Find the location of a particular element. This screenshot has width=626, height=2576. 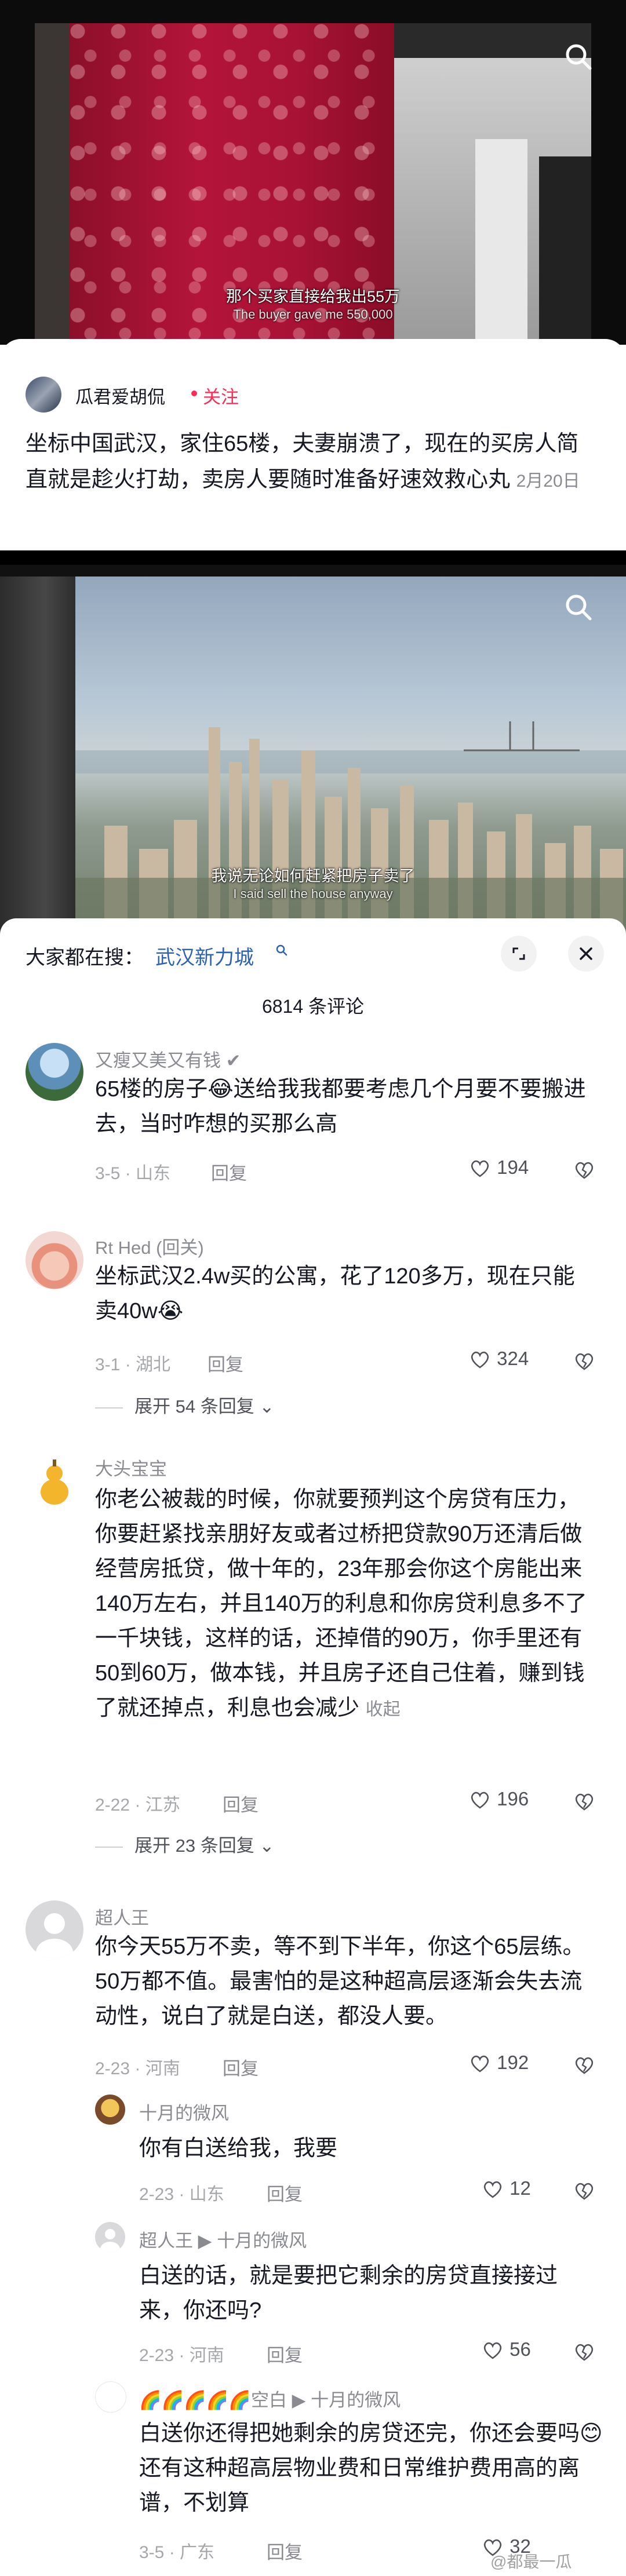

expand-replies-label: 展开 23 条回复 is located at coordinates (194, 1846).